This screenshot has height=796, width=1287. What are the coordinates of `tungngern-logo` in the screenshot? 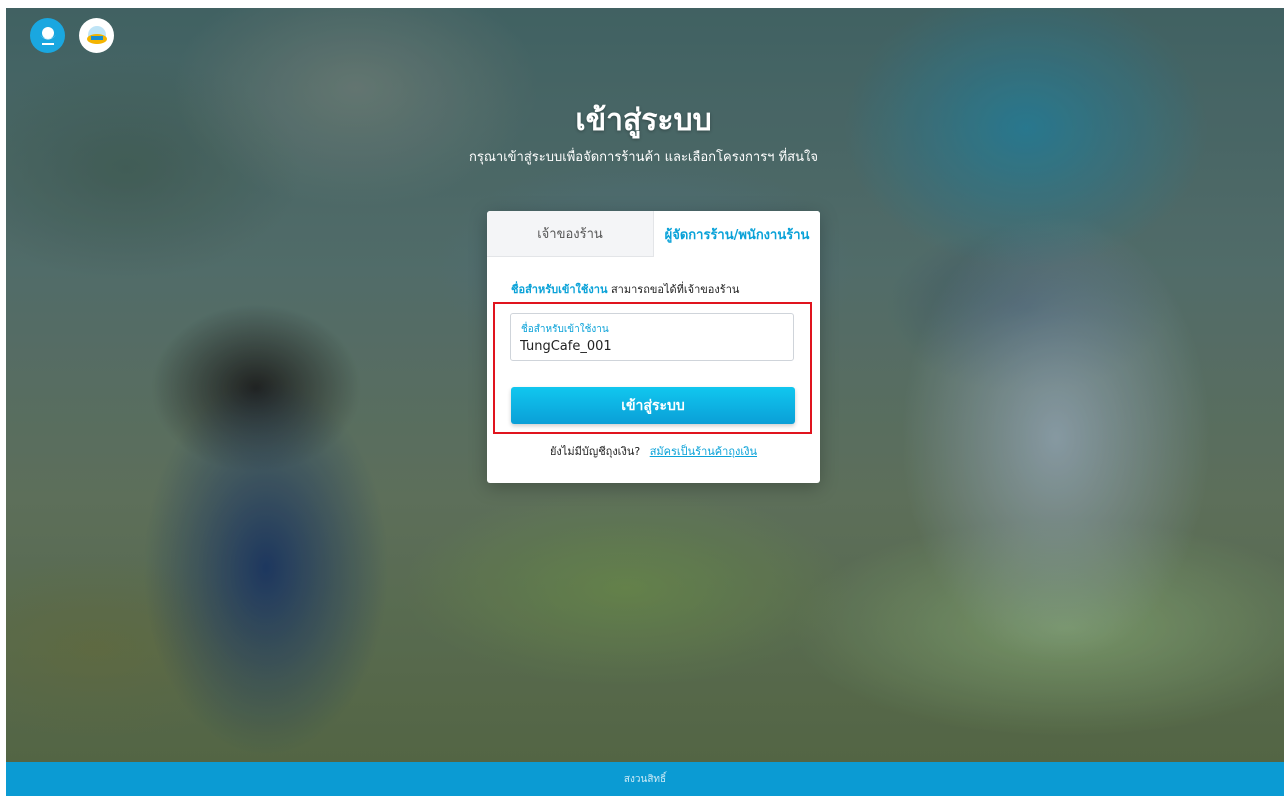 It's located at (96, 35).